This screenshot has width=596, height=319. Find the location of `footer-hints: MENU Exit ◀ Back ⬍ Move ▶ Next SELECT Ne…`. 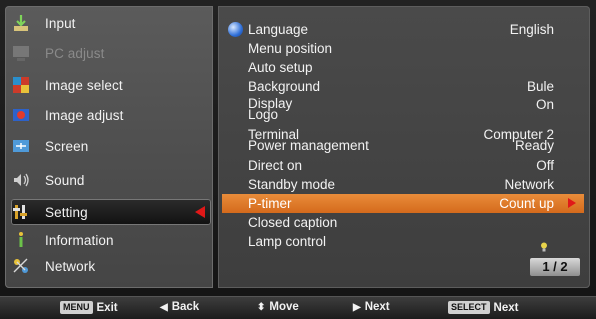

footer-hints: MENU Exit ◀ Back ⬍ Move ▶ Next SELECT Ne… is located at coordinates (298, 307).